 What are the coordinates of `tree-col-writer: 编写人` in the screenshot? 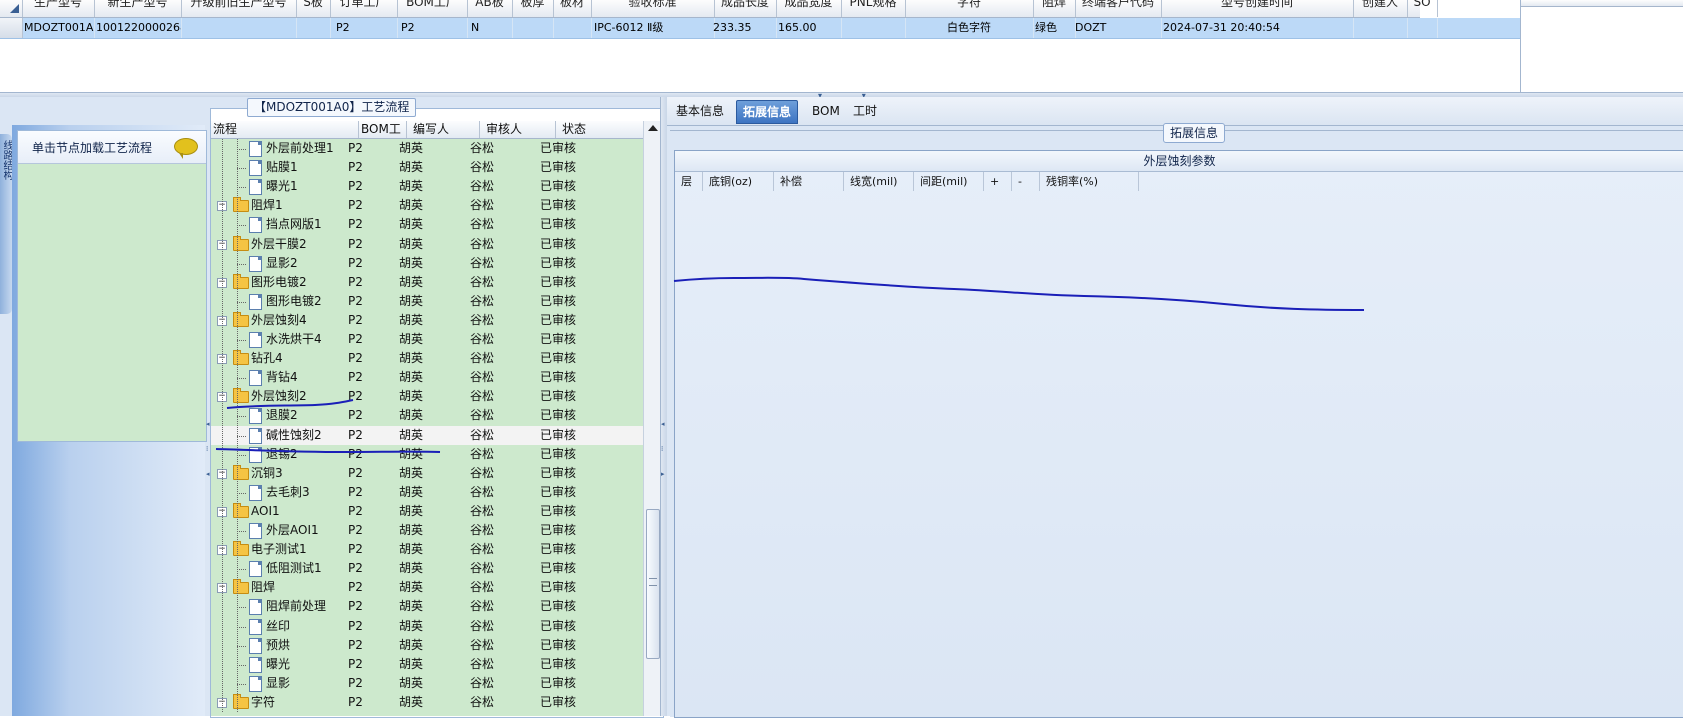 It's located at (443, 129).